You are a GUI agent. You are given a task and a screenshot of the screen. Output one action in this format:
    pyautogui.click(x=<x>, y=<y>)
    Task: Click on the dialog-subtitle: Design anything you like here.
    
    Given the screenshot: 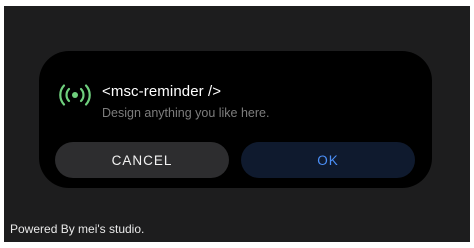 What is the action you would take?
    pyautogui.click(x=186, y=113)
    